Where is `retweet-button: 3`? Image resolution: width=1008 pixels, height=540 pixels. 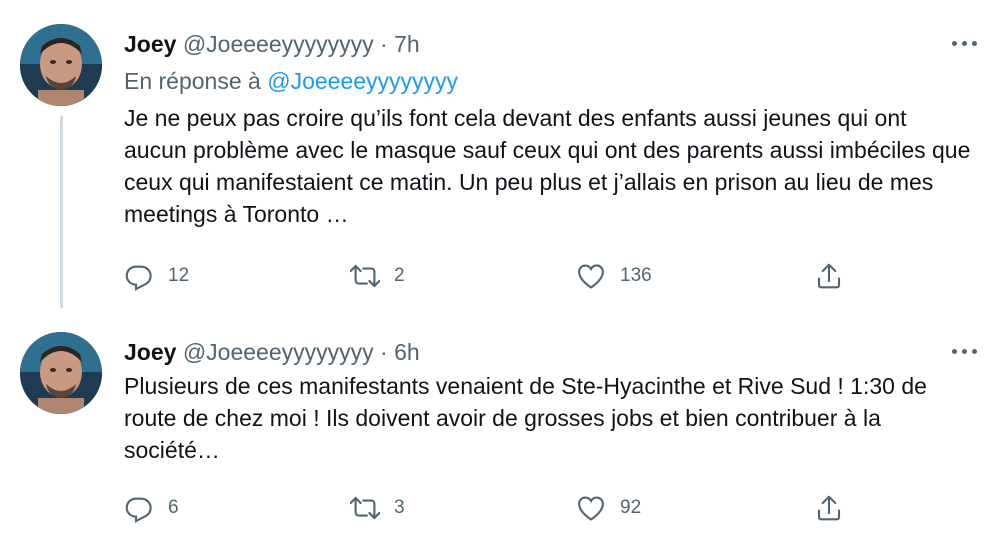
retweet-button: 3 is located at coordinates (377, 508).